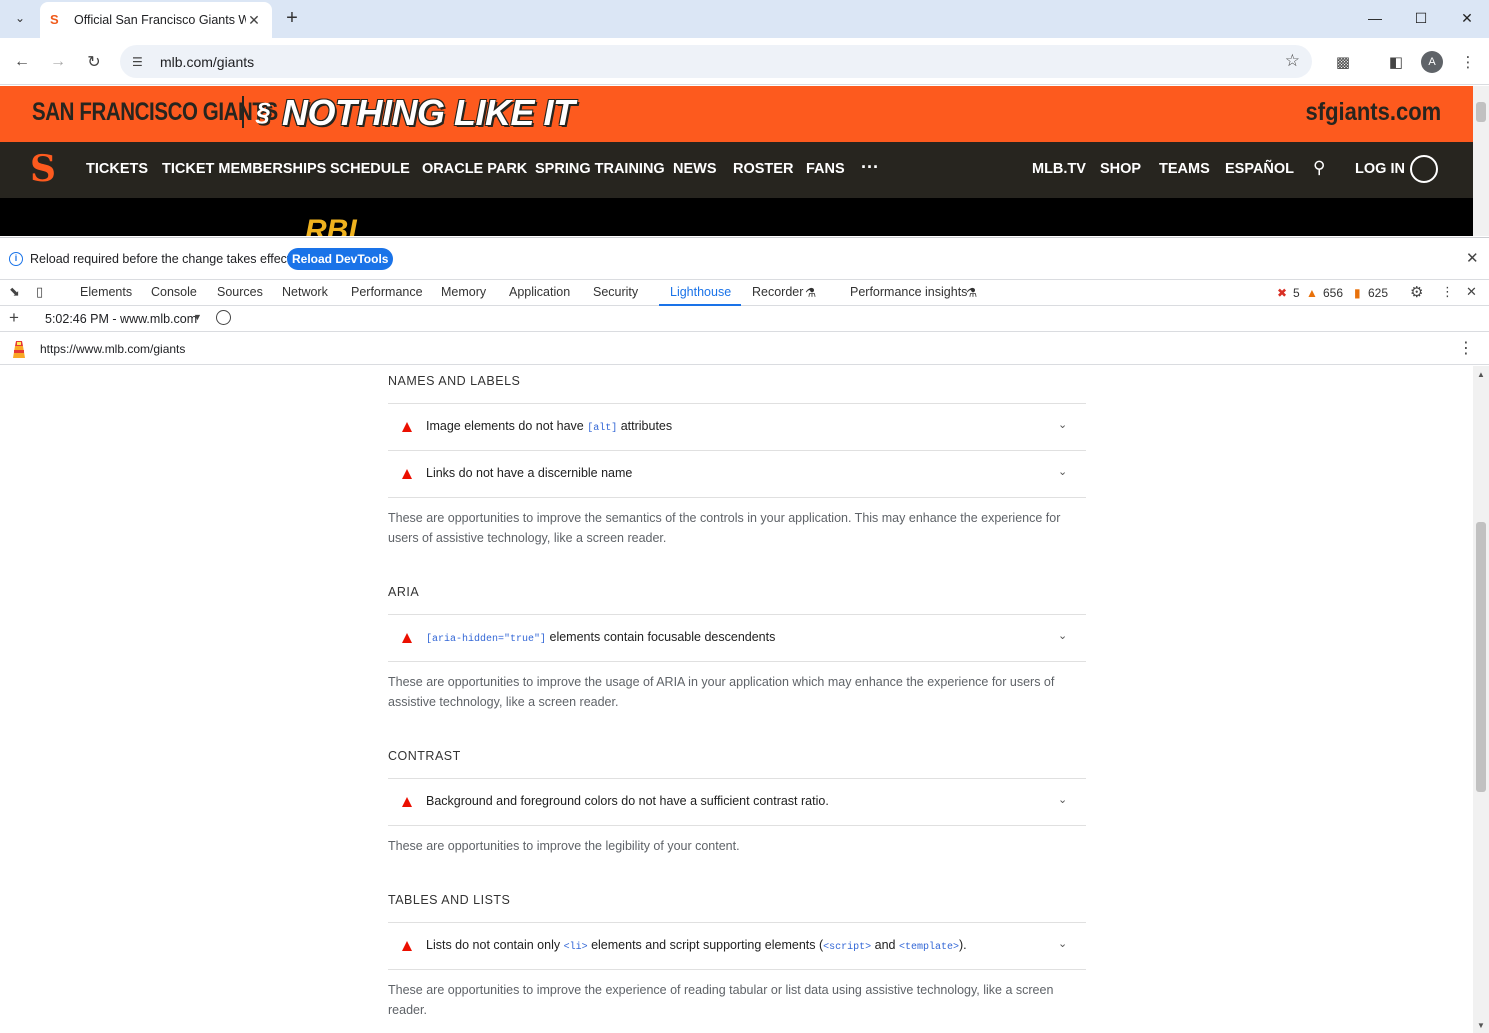  I want to click on warning-icon: ▲, so click(1312, 293).